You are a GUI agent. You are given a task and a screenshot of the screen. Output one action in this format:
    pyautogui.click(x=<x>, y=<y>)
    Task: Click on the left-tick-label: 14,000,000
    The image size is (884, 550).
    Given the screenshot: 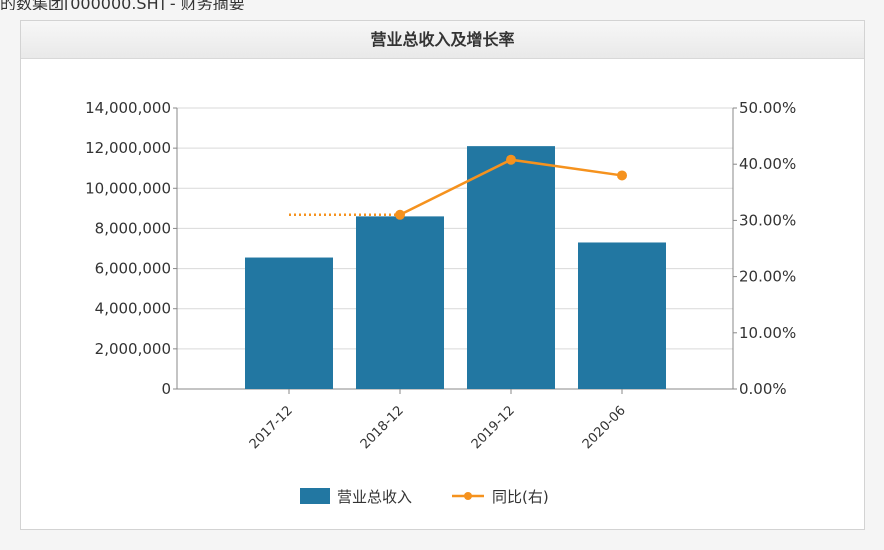 What is the action you would take?
    pyautogui.click(x=128, y=108)
    